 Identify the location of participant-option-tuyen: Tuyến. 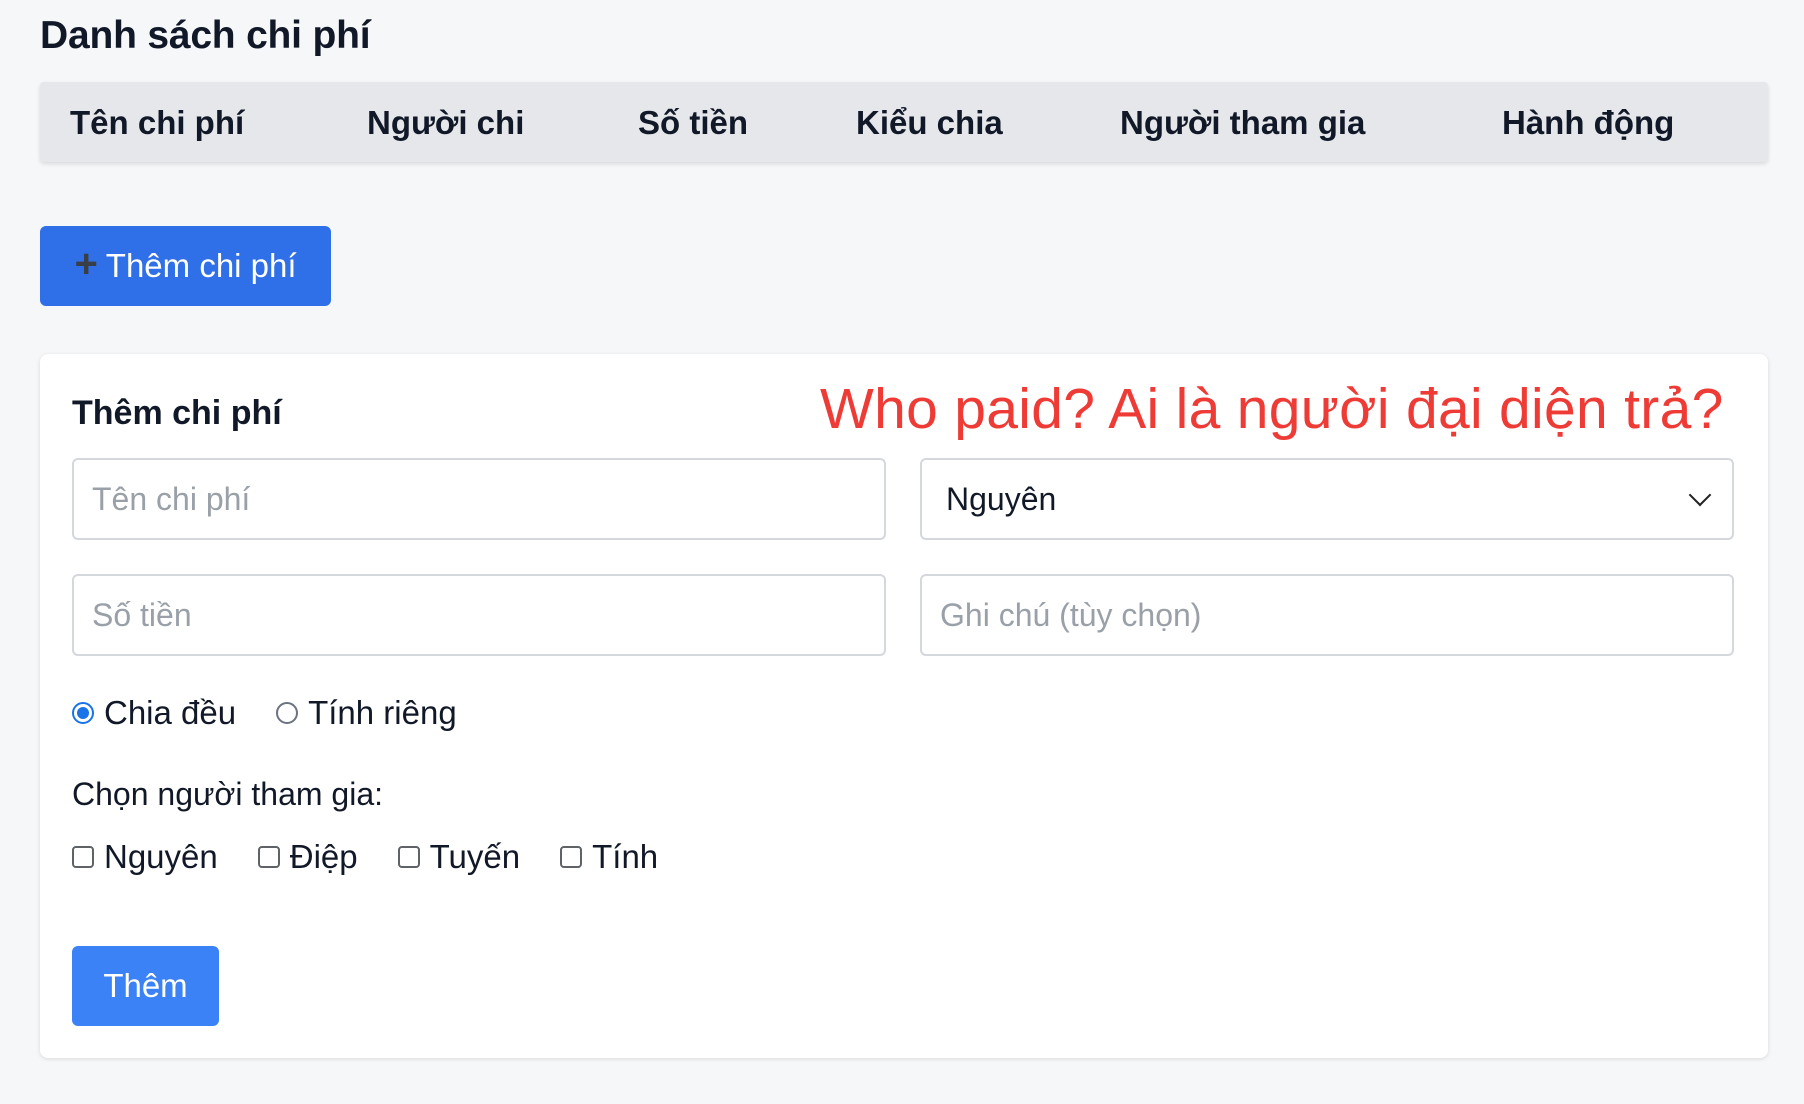
(459, 857).